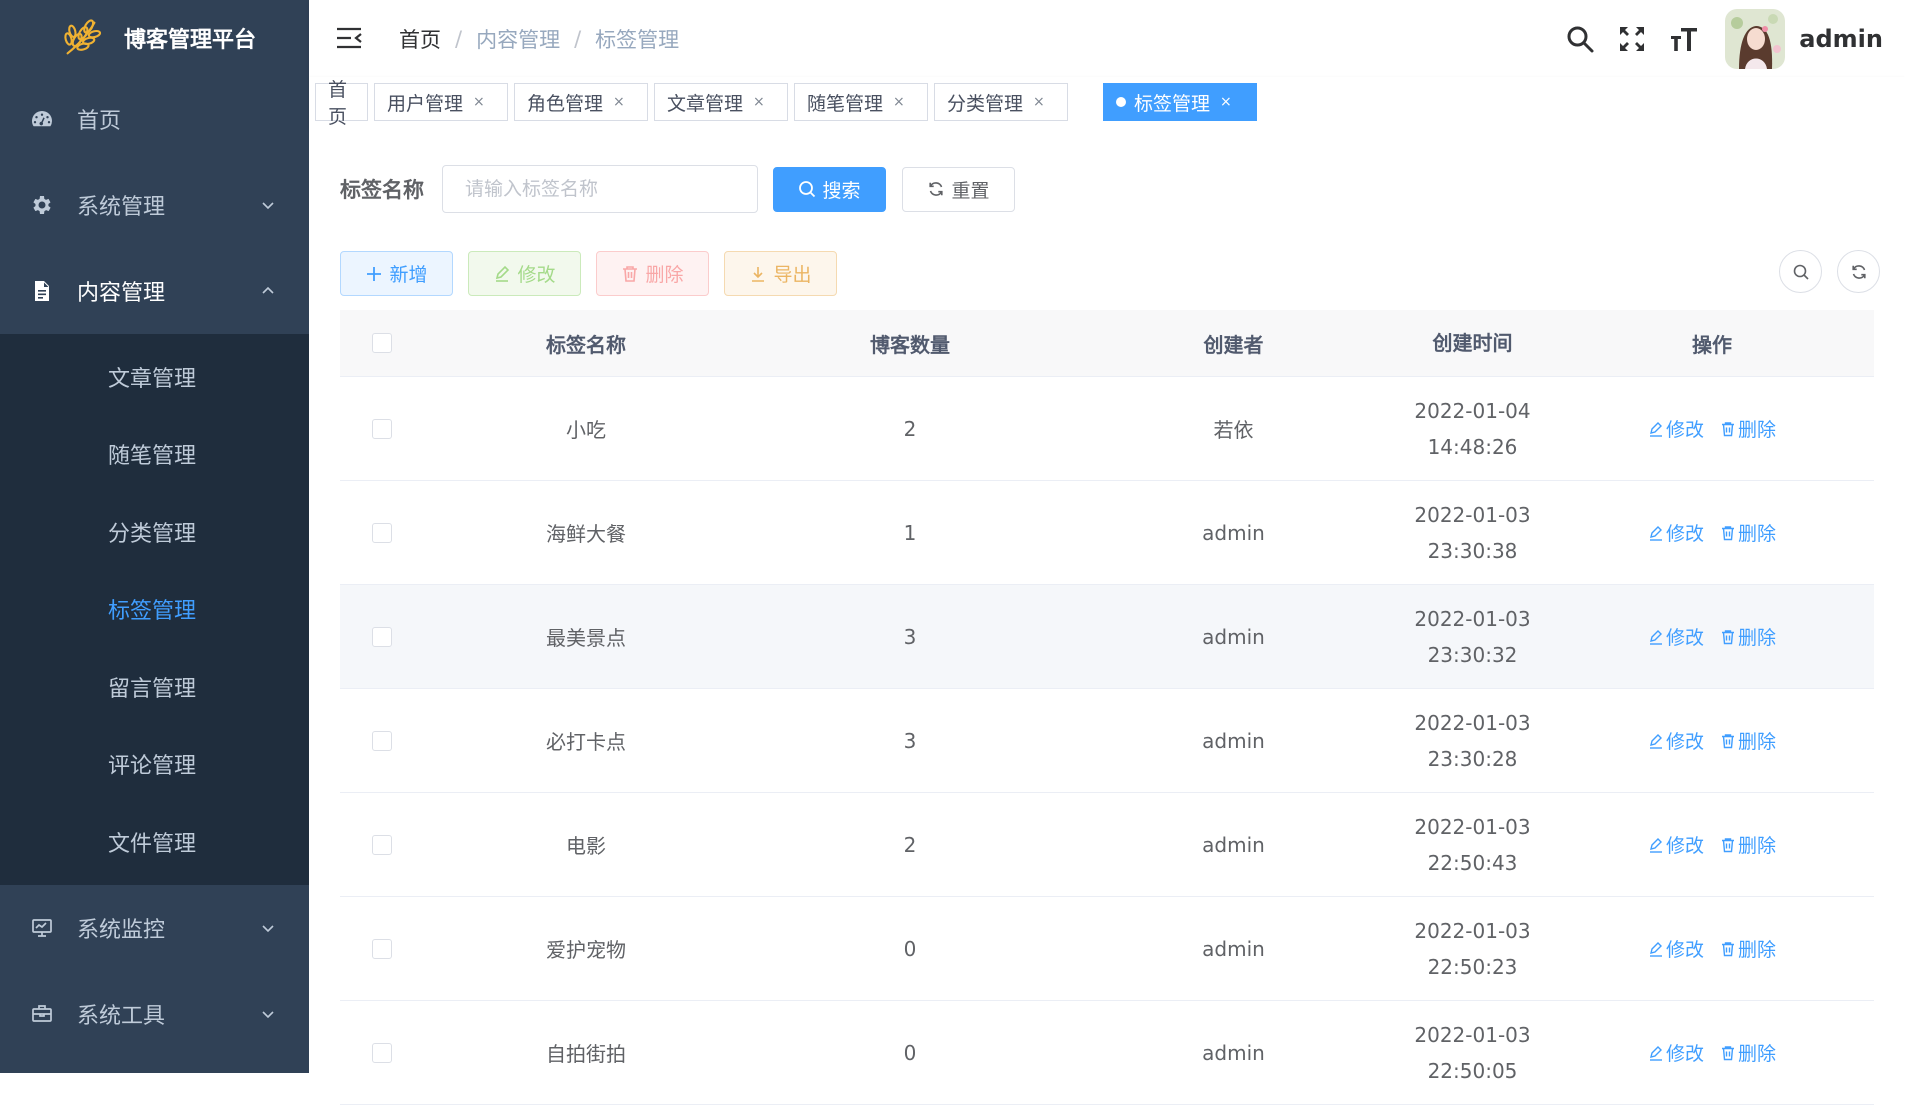 The image size is (1905, 1105). I want to click on fullscreen-icon, so click(1632, 39).